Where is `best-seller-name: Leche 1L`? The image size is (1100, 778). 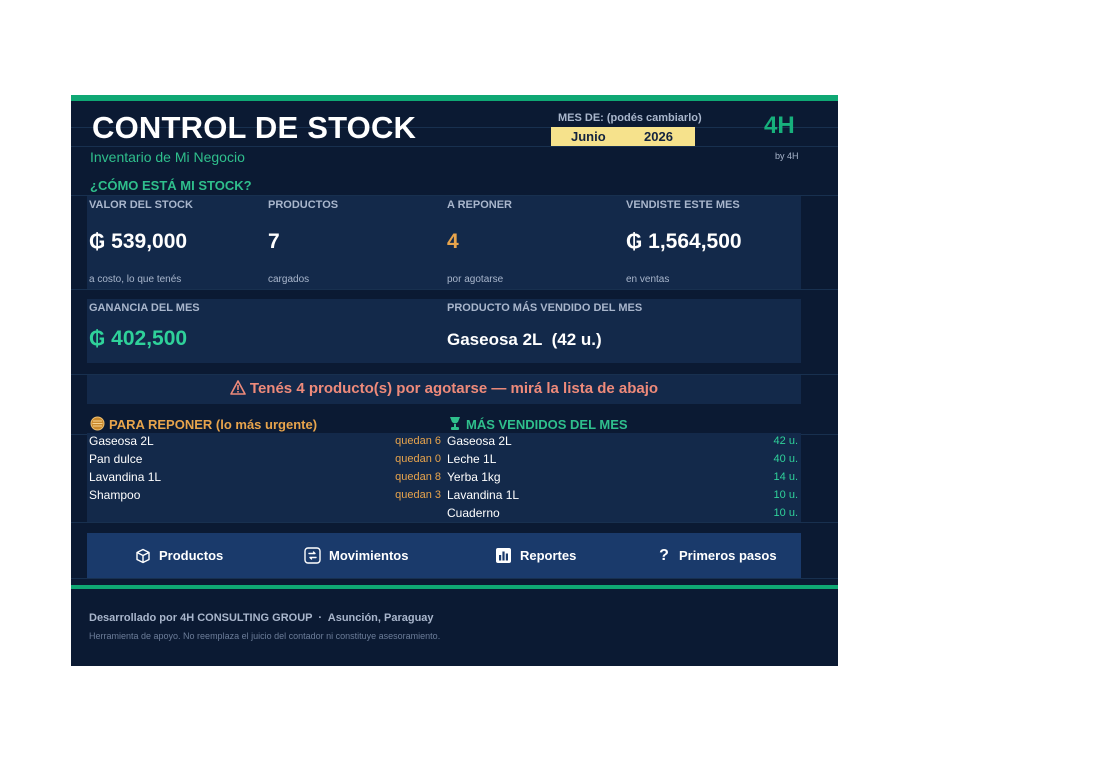 best-seller-name: Leche 1L is located at coordinates (472, 459).